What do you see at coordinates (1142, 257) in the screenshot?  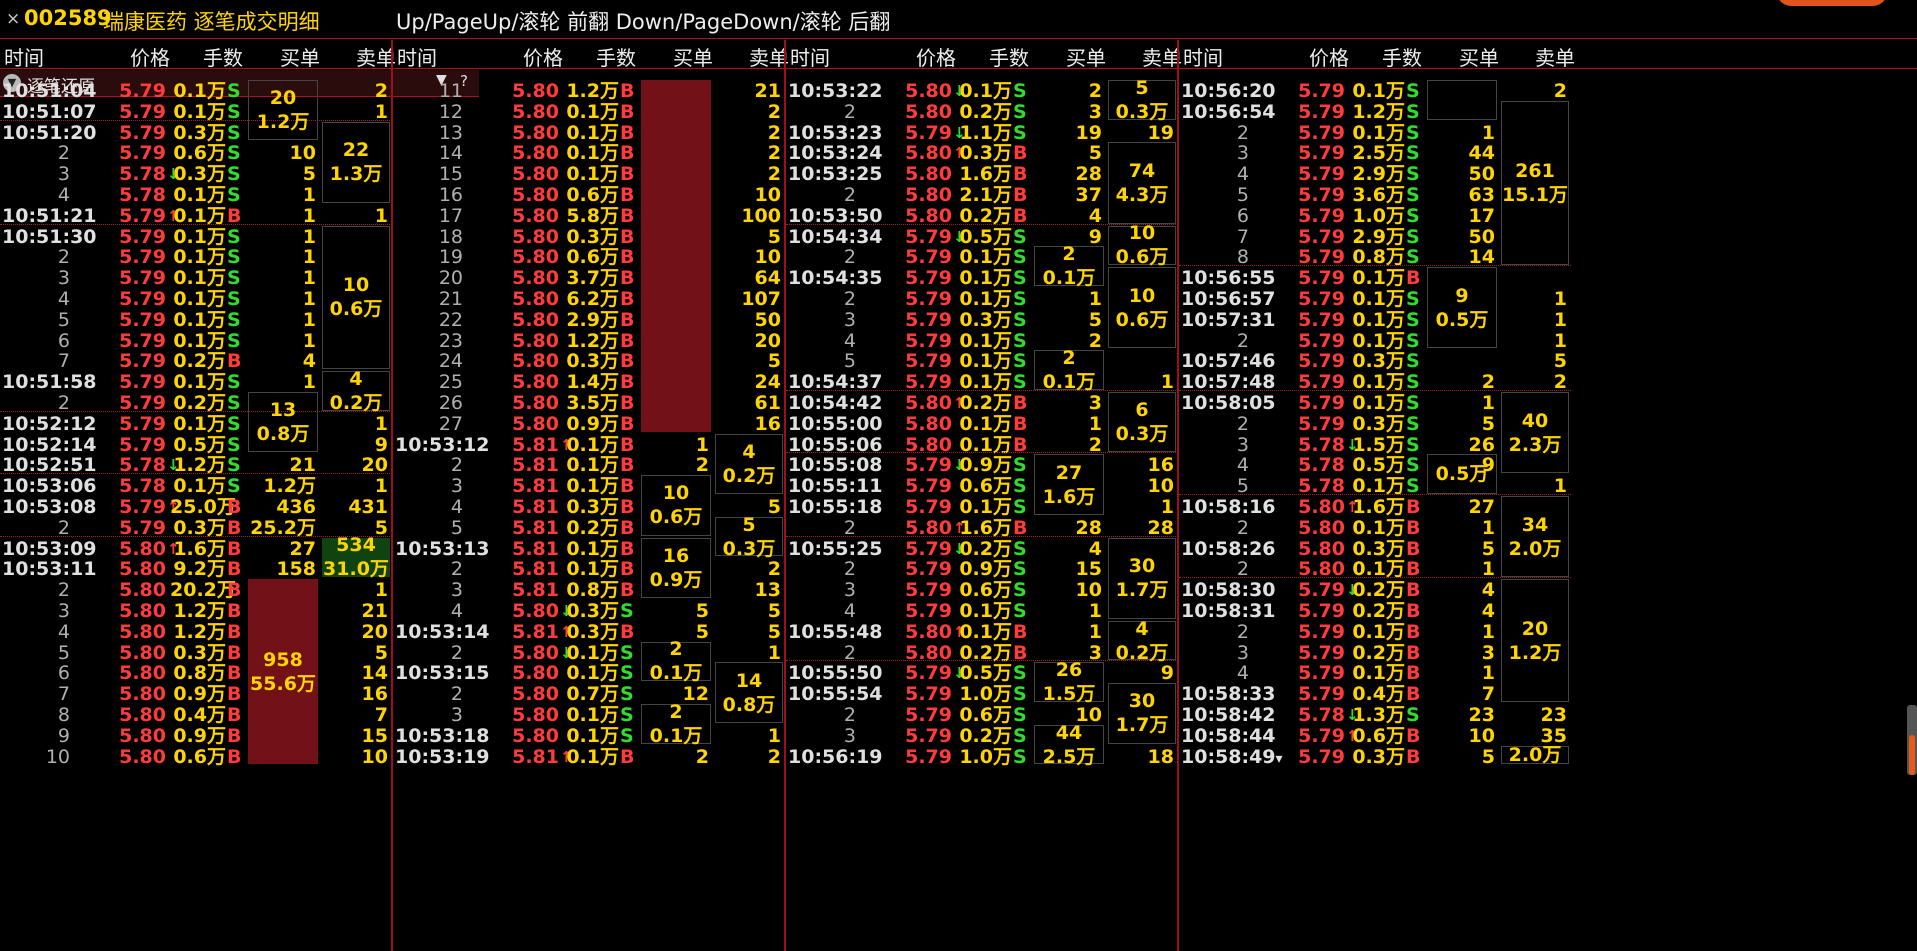 I see `group-volume: 0.6万` at bounding box center [1142, 257].